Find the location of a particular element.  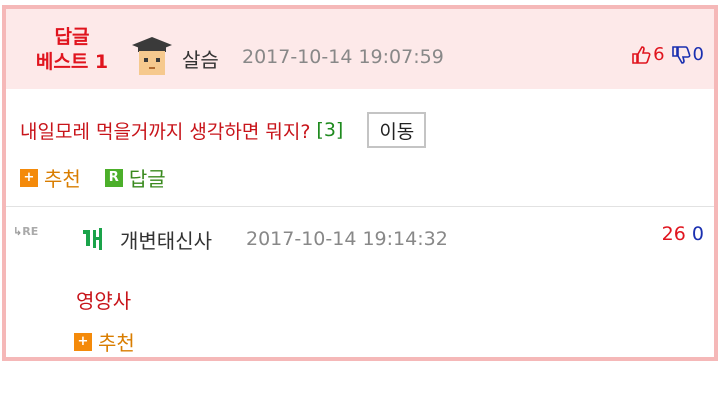

reply-r-icon: R is located at coordinates (113, 177).